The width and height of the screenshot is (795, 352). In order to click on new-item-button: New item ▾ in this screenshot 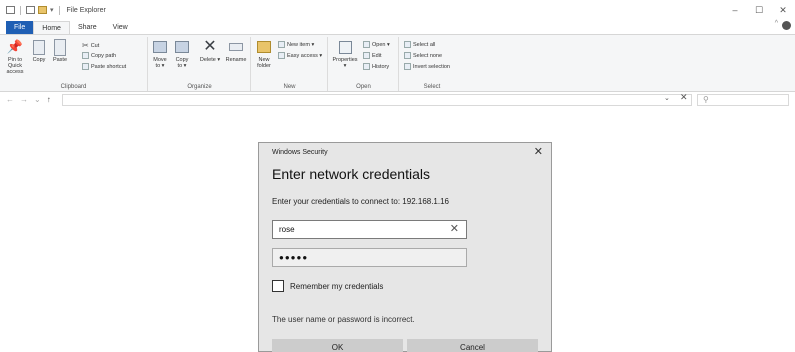, I will do `click(296, 44)`.